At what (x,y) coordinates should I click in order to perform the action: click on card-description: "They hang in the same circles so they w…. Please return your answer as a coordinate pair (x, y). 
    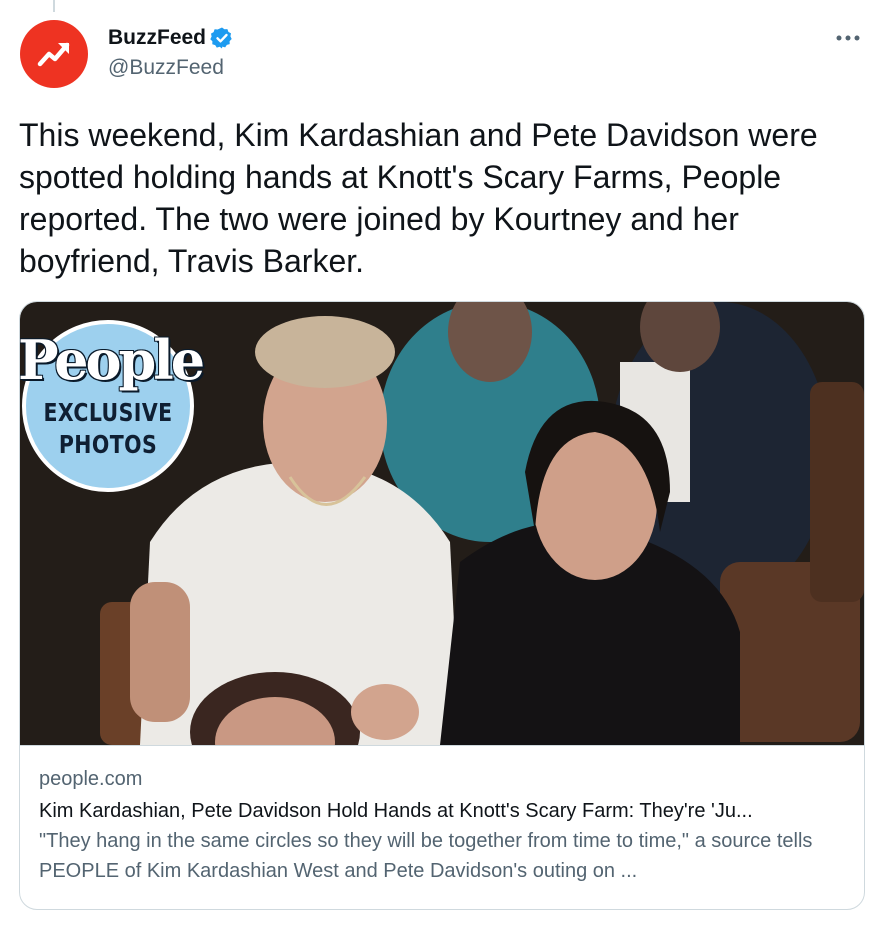
    Looking at the image, I should click on (426, 856).